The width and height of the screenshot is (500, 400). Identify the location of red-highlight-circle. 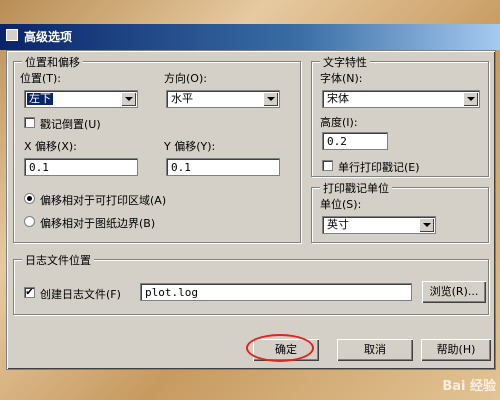
(280, 348).